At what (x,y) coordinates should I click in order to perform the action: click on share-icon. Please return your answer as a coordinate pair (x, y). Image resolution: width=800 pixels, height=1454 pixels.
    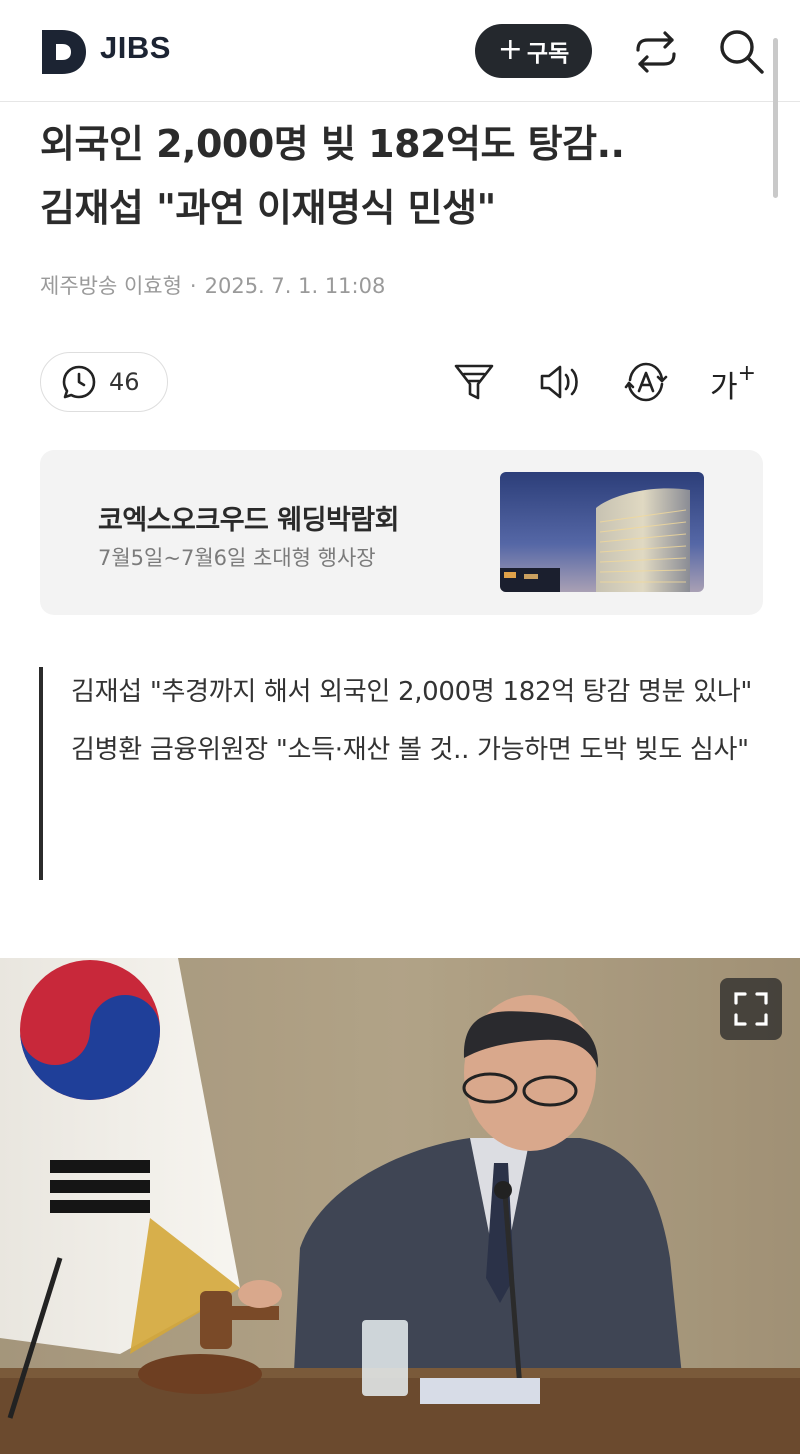
    Looking at the image, I should click on (656, 52).